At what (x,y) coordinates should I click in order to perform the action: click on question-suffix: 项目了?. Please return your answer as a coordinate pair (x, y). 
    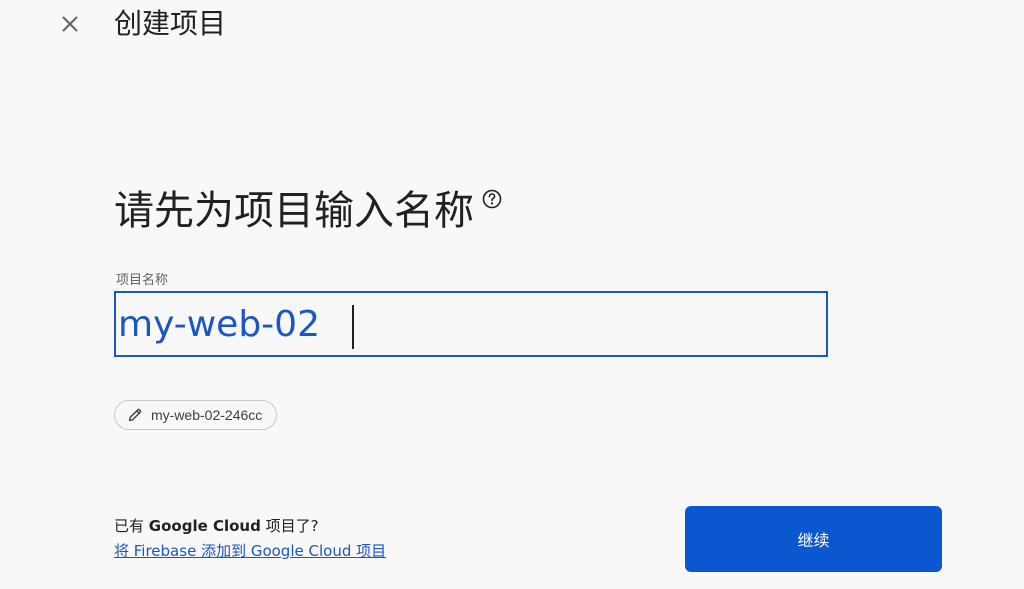
    Looking at the image, I should click on (289, 526).